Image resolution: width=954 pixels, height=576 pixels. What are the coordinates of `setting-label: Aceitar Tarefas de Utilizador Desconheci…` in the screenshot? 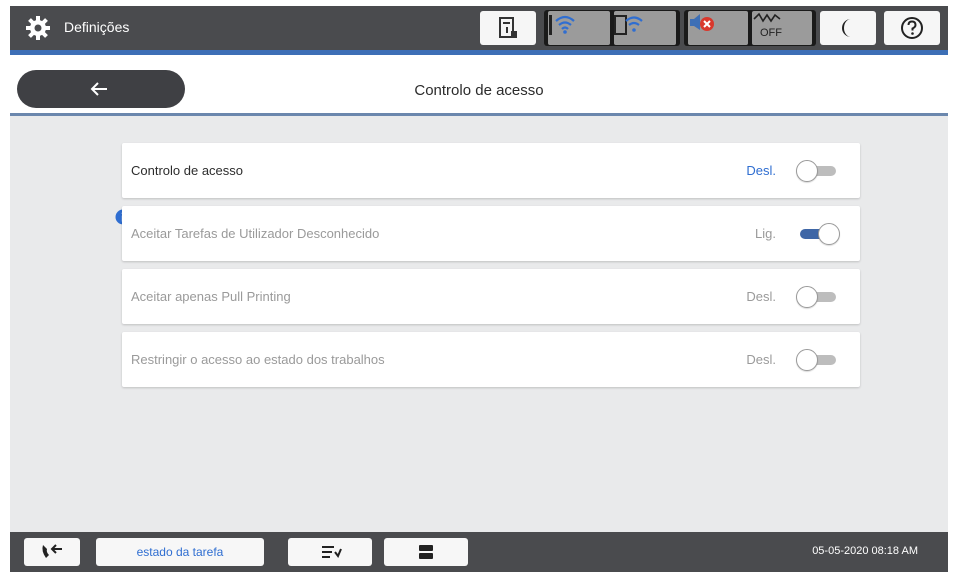 It's located at (255, 233).